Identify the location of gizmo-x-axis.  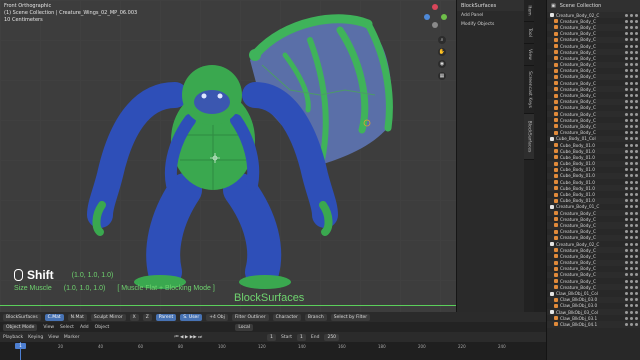
(427, 17).